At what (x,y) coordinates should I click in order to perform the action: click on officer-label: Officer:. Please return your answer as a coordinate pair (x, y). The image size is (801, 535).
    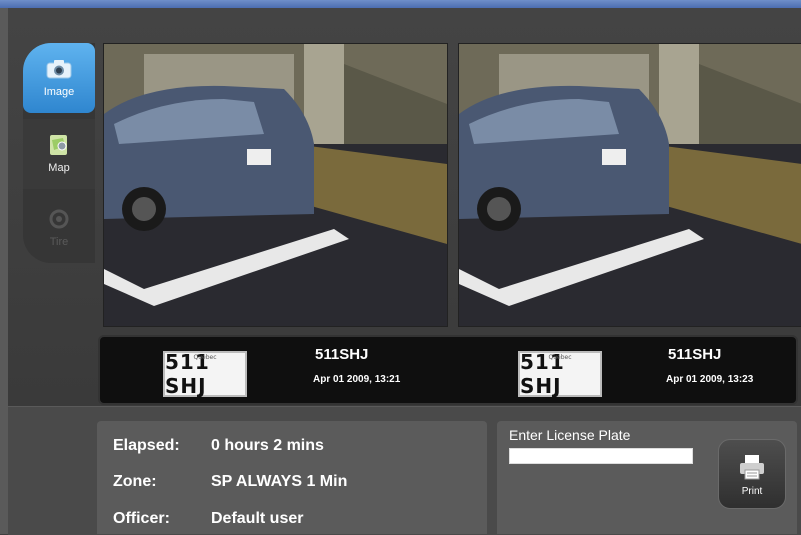
    Looking at the image, I should click on (141, 518).